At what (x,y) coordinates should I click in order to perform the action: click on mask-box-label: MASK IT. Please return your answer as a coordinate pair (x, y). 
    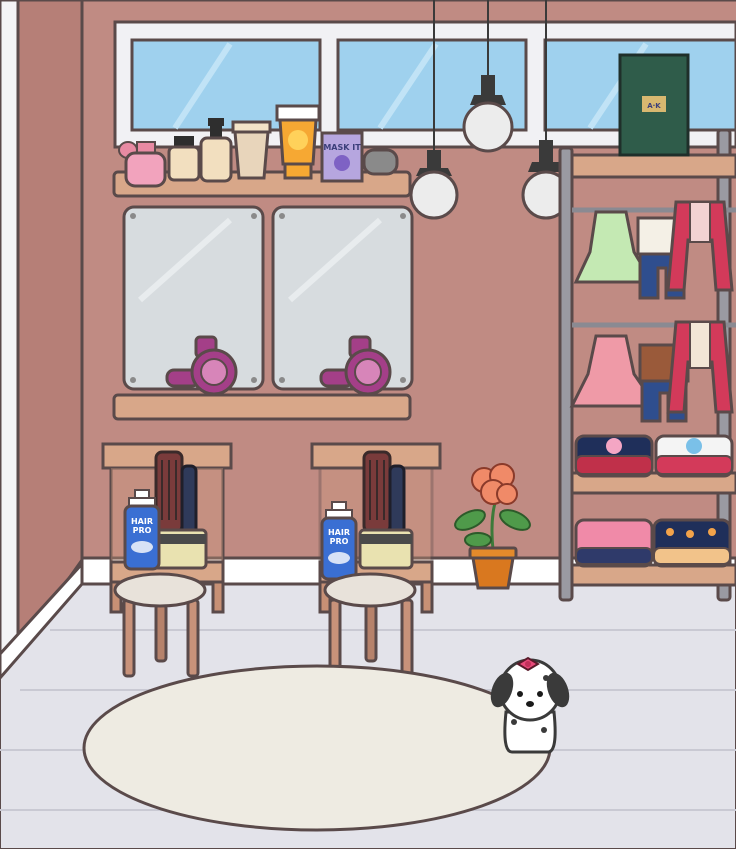
    Looking at the image, I should click on (342, 147).